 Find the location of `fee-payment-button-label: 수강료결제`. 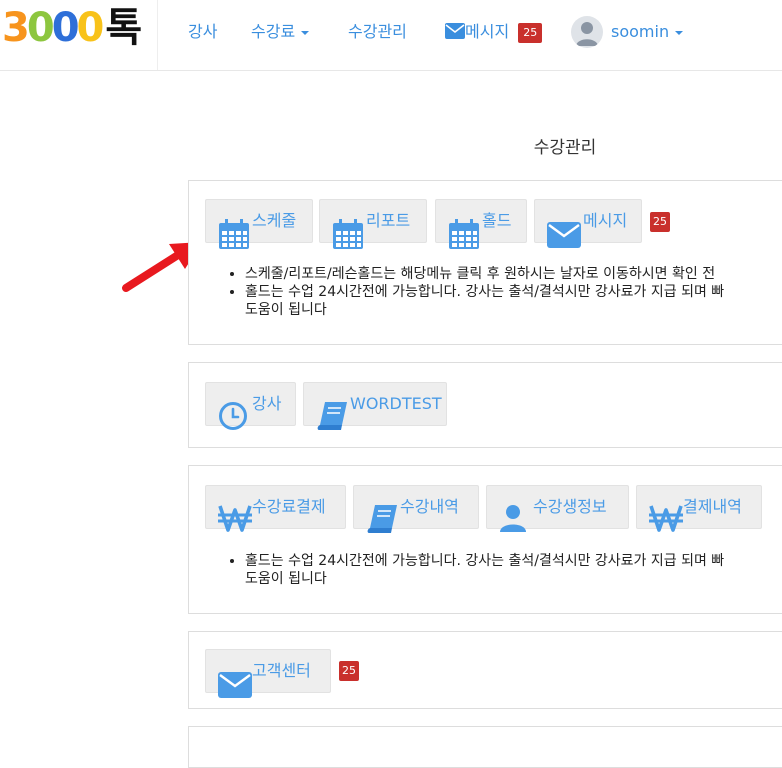

fee-payment-button-label: 수강료결제 is located at coordinates (289, 506).